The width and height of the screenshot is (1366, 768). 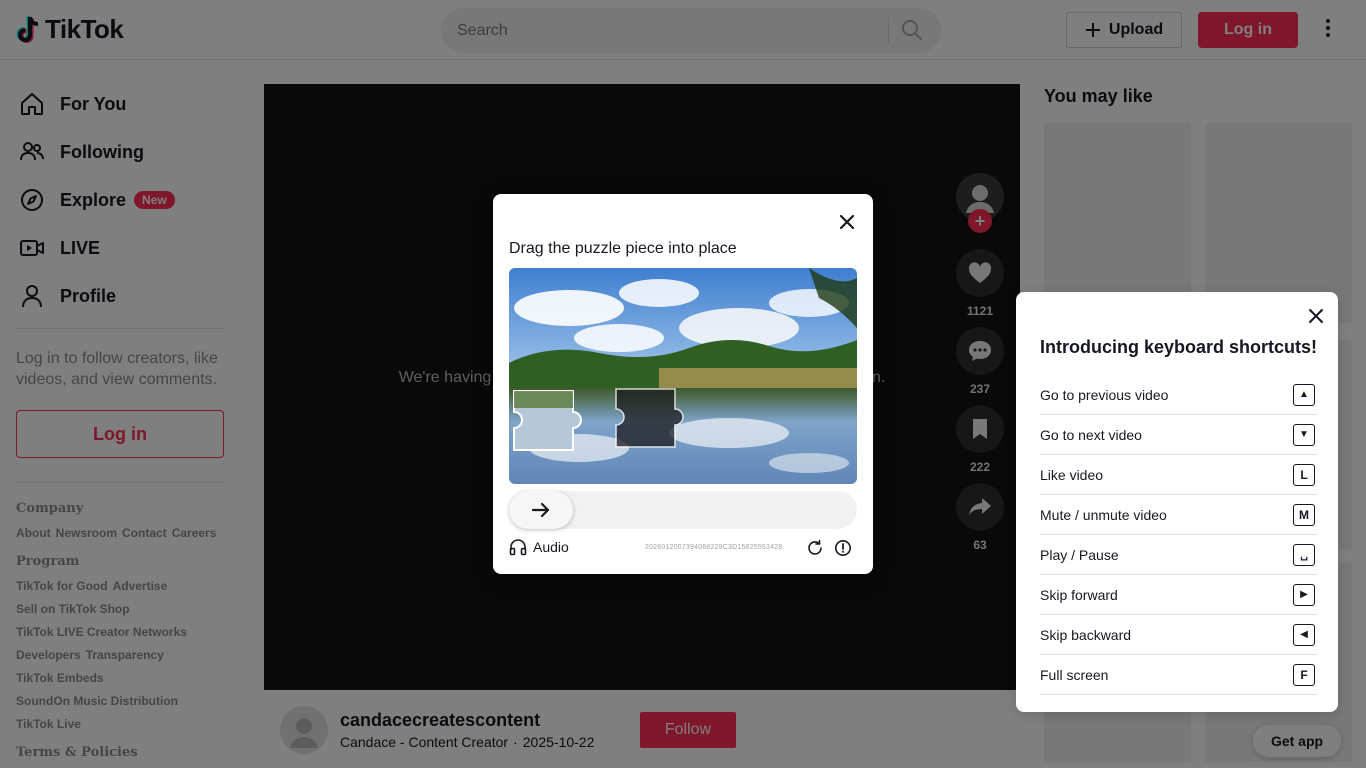 I want to click on arrow-right-icon, so click(x=541, y=510).